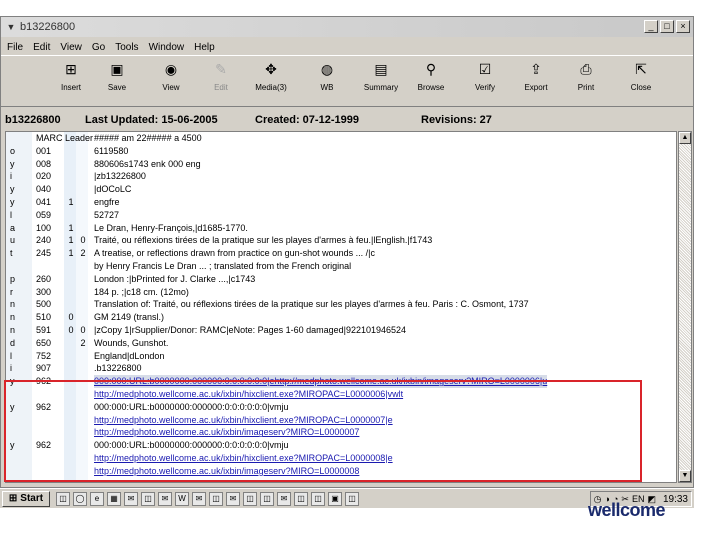 The width and height of the screenshot is (720, 540). What do you see at coordinates (675, 499) in the screenshot?
I see `clock: 19:33` at bounding box center [675, 499].